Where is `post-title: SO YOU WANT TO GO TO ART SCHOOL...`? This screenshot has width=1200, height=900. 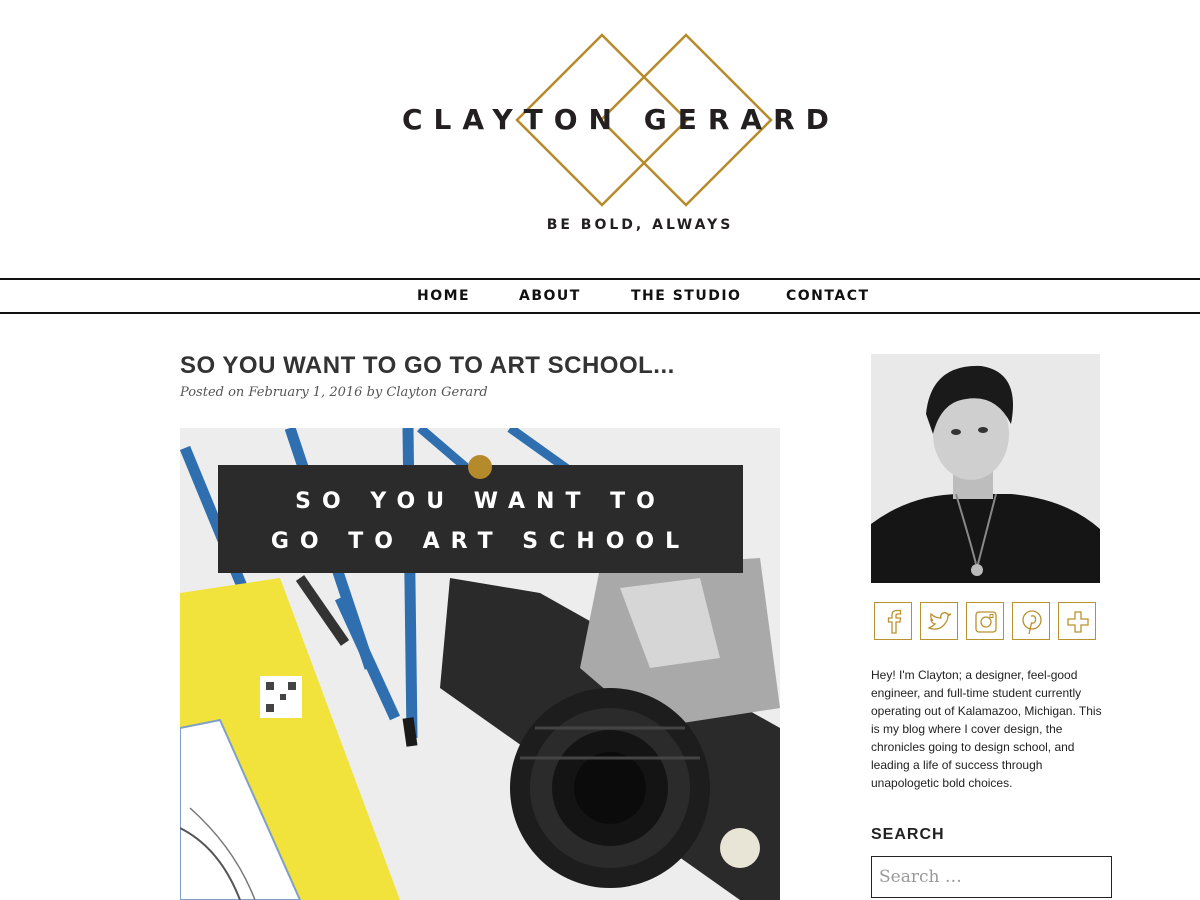
post-title: SO YOU WANT TO GO TO ART SCHOOL... is located at coordinates (427, 366).